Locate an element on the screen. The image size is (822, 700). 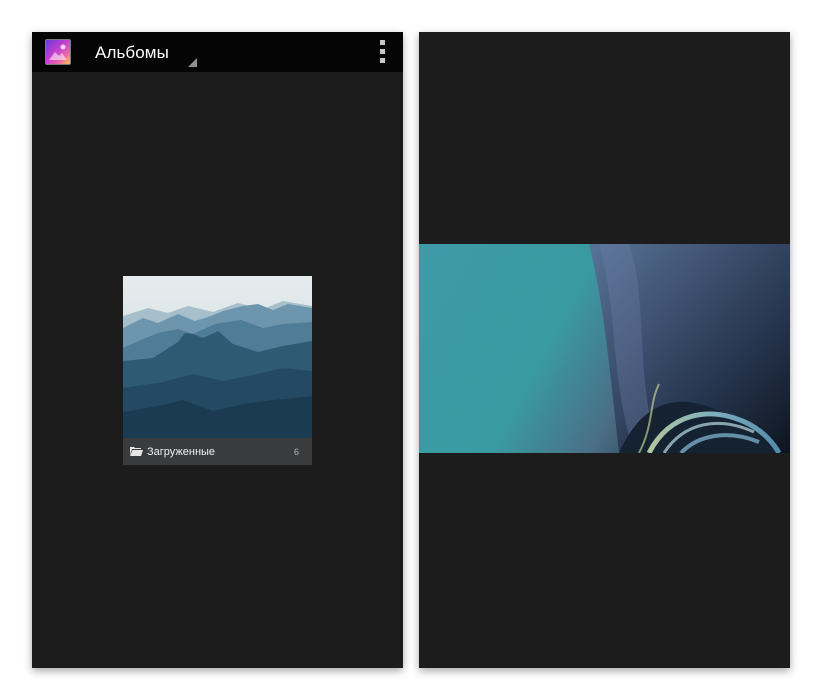
album-count: 6 is located at coordinates (296, 452).